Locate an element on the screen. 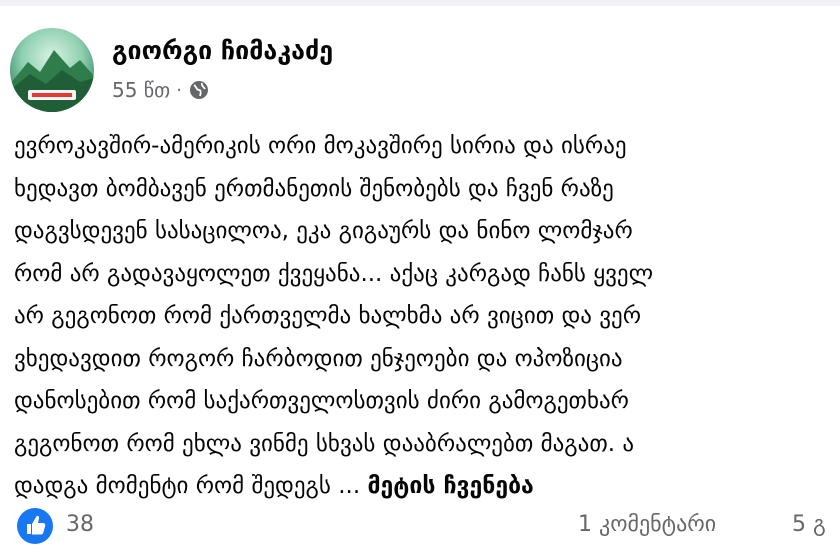  globe-icon is located at coordinates (199, 90).